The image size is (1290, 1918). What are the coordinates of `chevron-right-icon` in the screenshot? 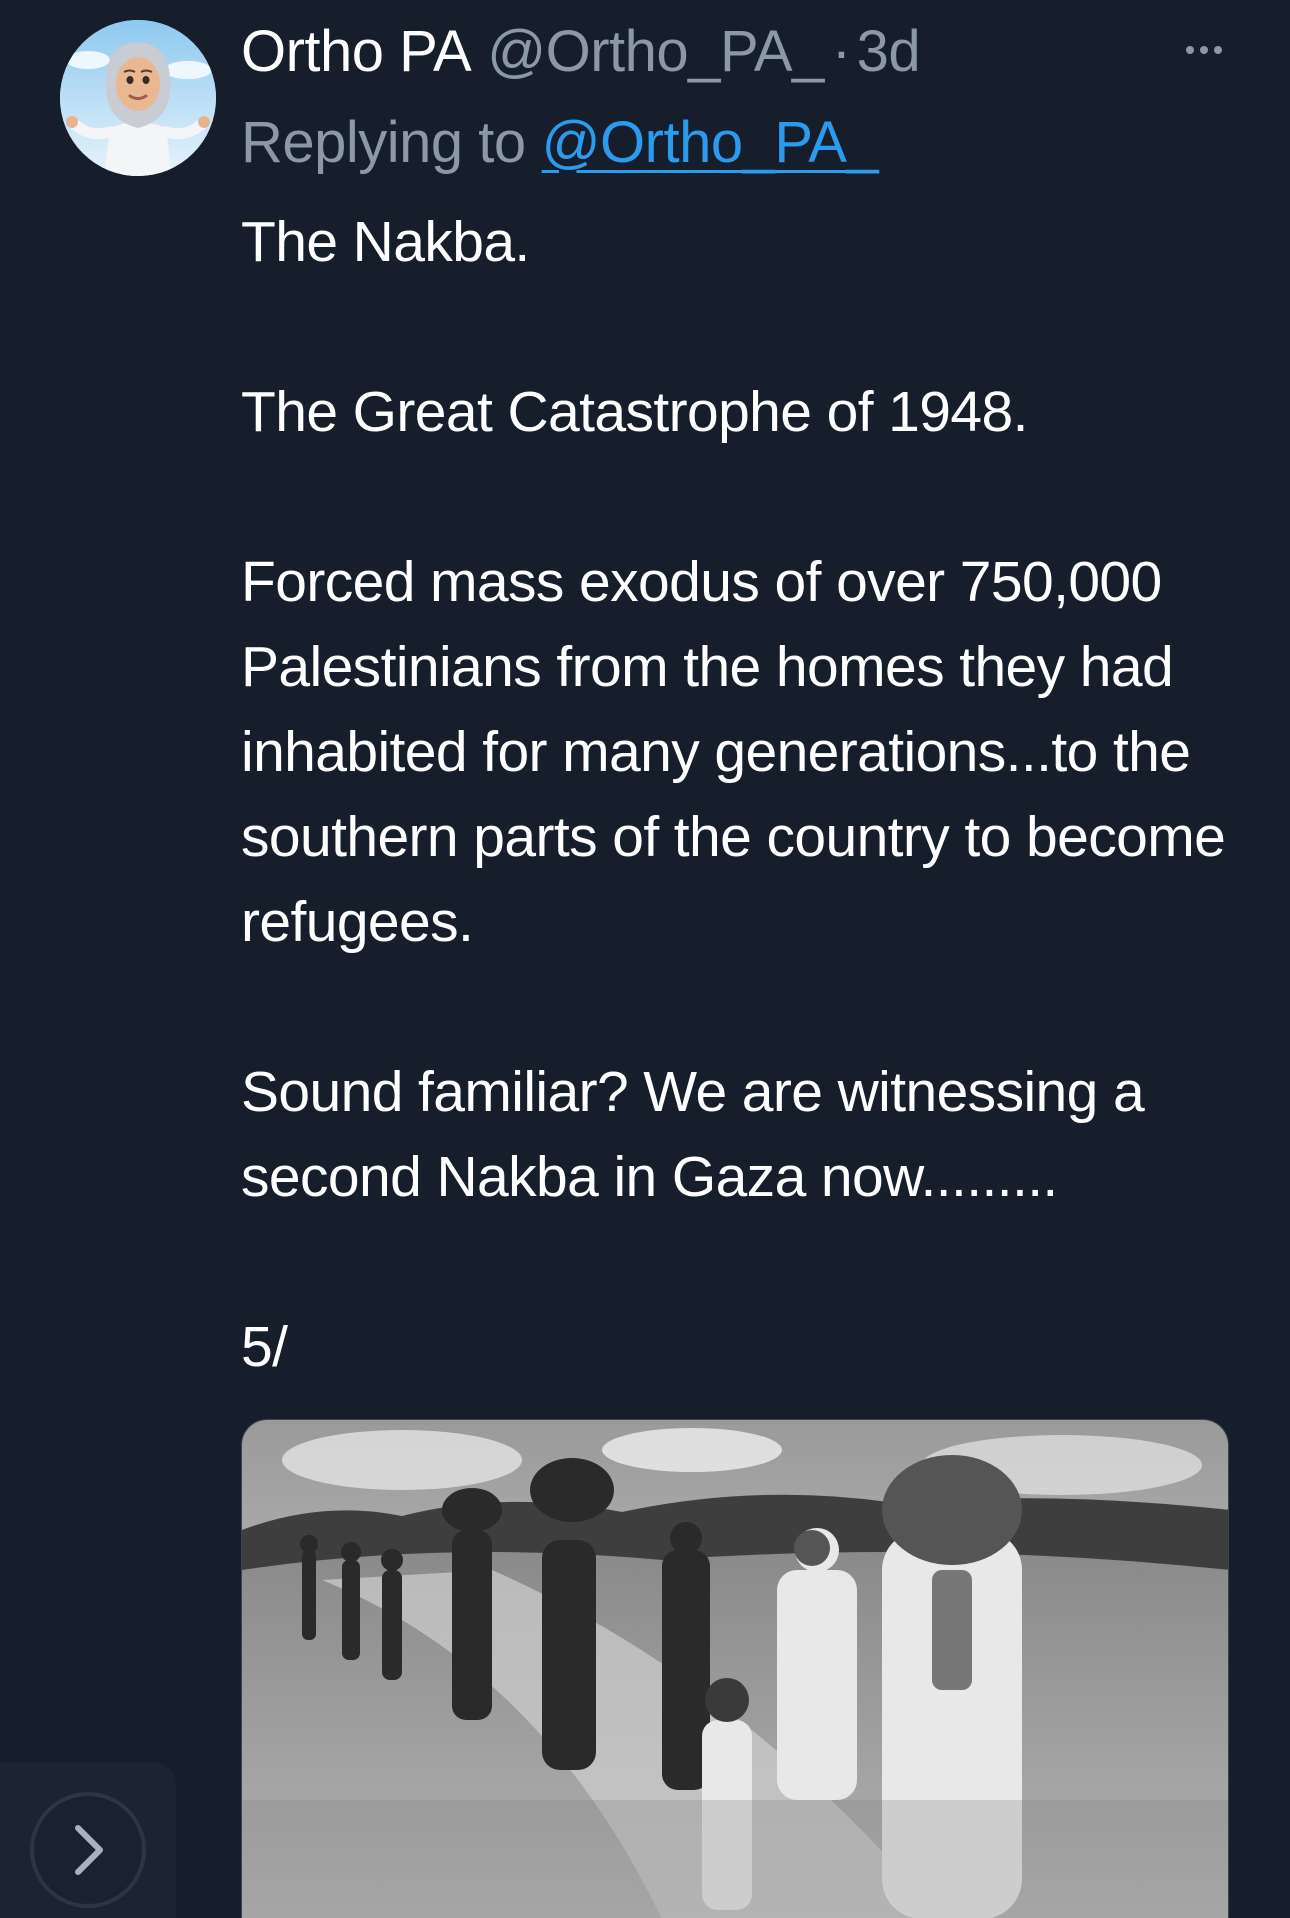 It's located at (89, 1850).